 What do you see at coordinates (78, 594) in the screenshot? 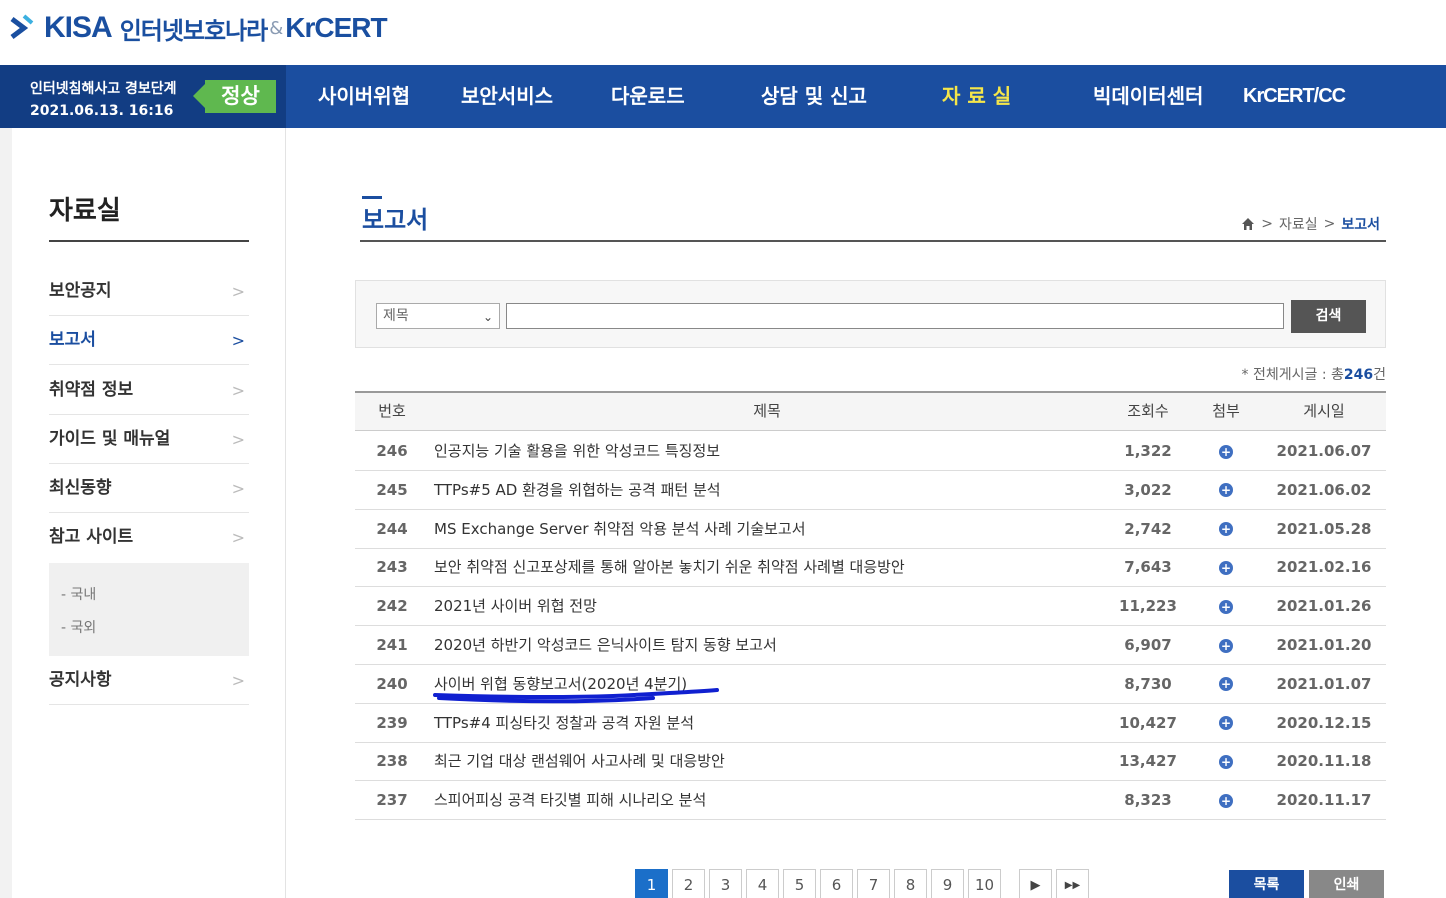
I see `sidebar-sub-domestic: - 국내` at bounding box center [78, 594].